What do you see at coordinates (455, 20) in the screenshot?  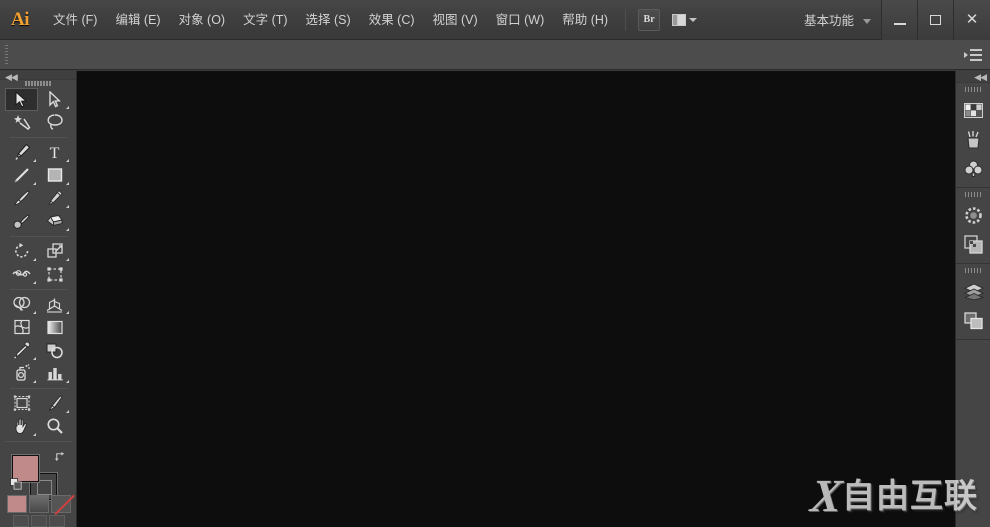 I see `menu-view: 视图 (V)` at bounding box center [455, 20].